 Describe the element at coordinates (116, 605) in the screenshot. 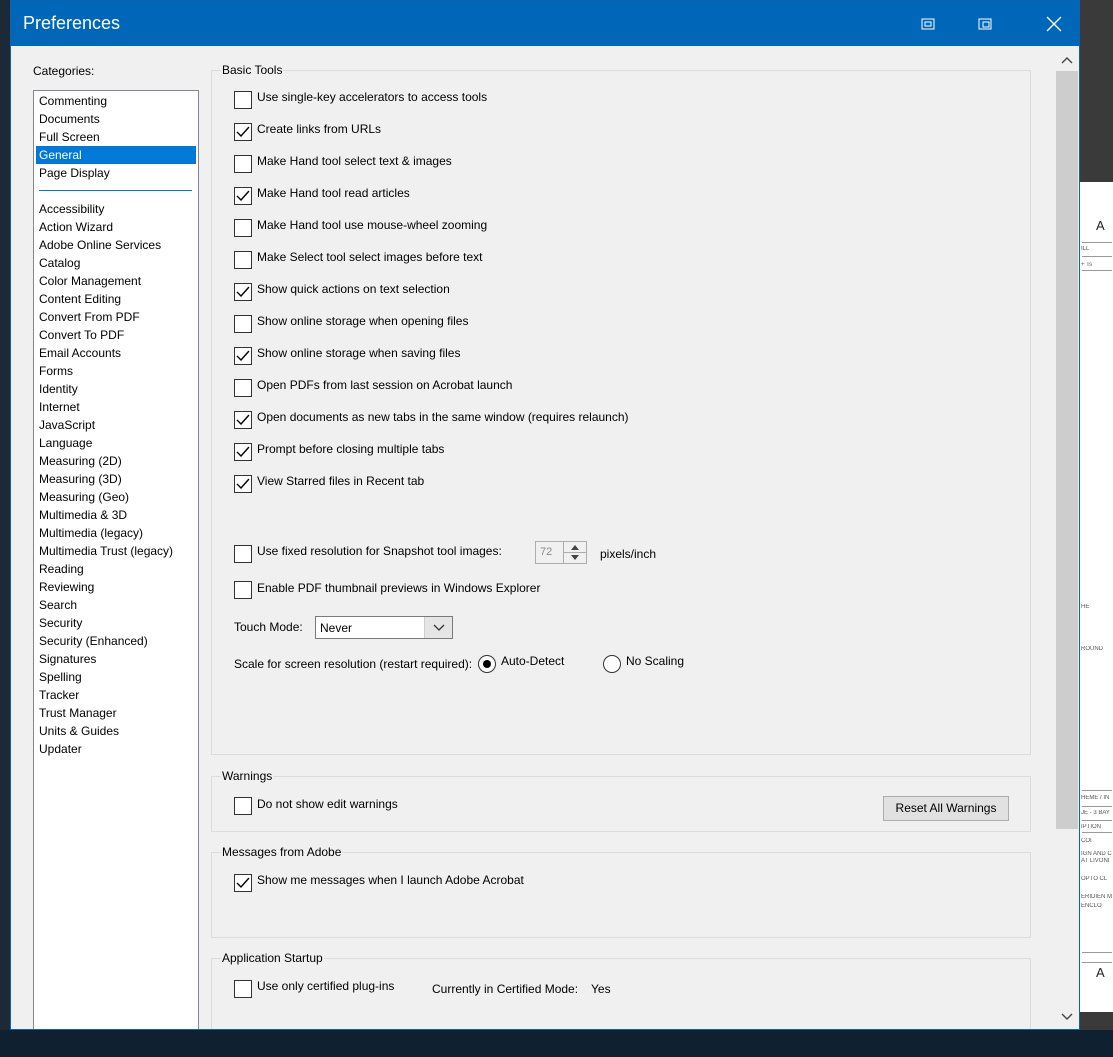

I see `category-item: Search` at that location.